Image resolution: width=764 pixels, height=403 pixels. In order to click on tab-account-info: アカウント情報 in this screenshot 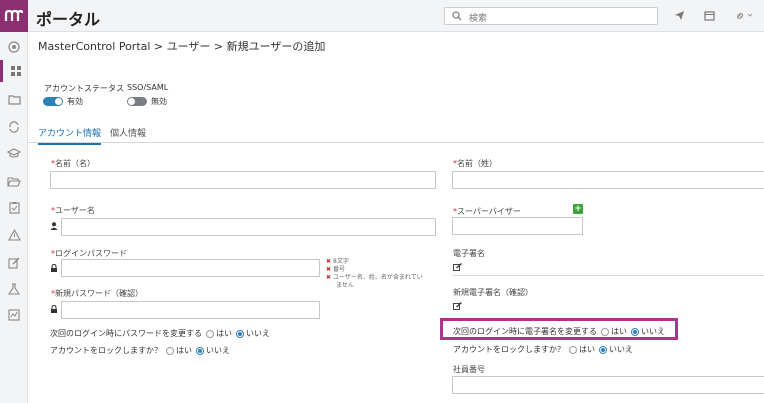, I will do `click(70, 135)`.